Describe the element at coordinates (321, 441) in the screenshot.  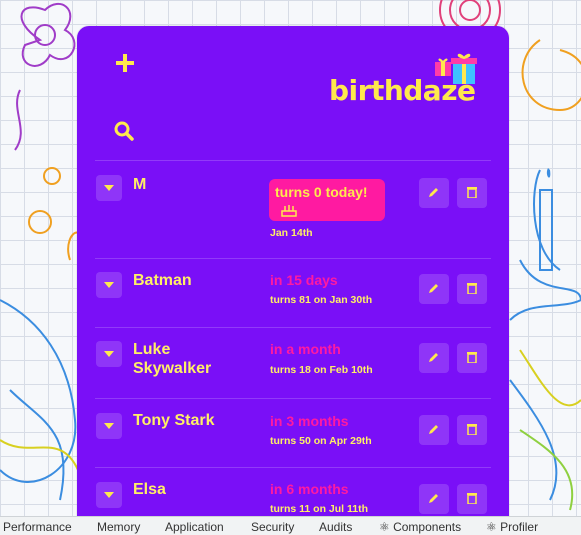
I see `birthday-date: turns 50 on Apr 29th` at that location.